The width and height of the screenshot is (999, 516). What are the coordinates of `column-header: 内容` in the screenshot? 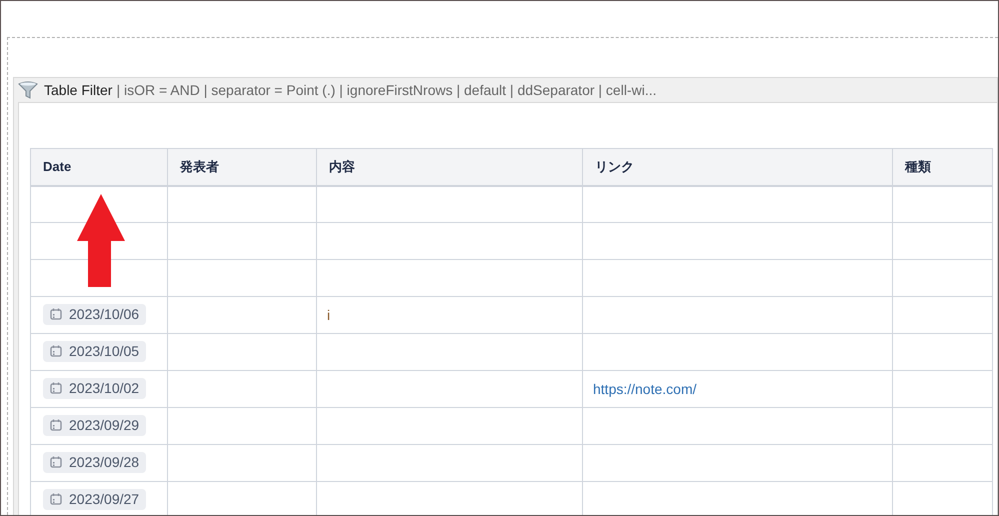 It's located at (449, 167).